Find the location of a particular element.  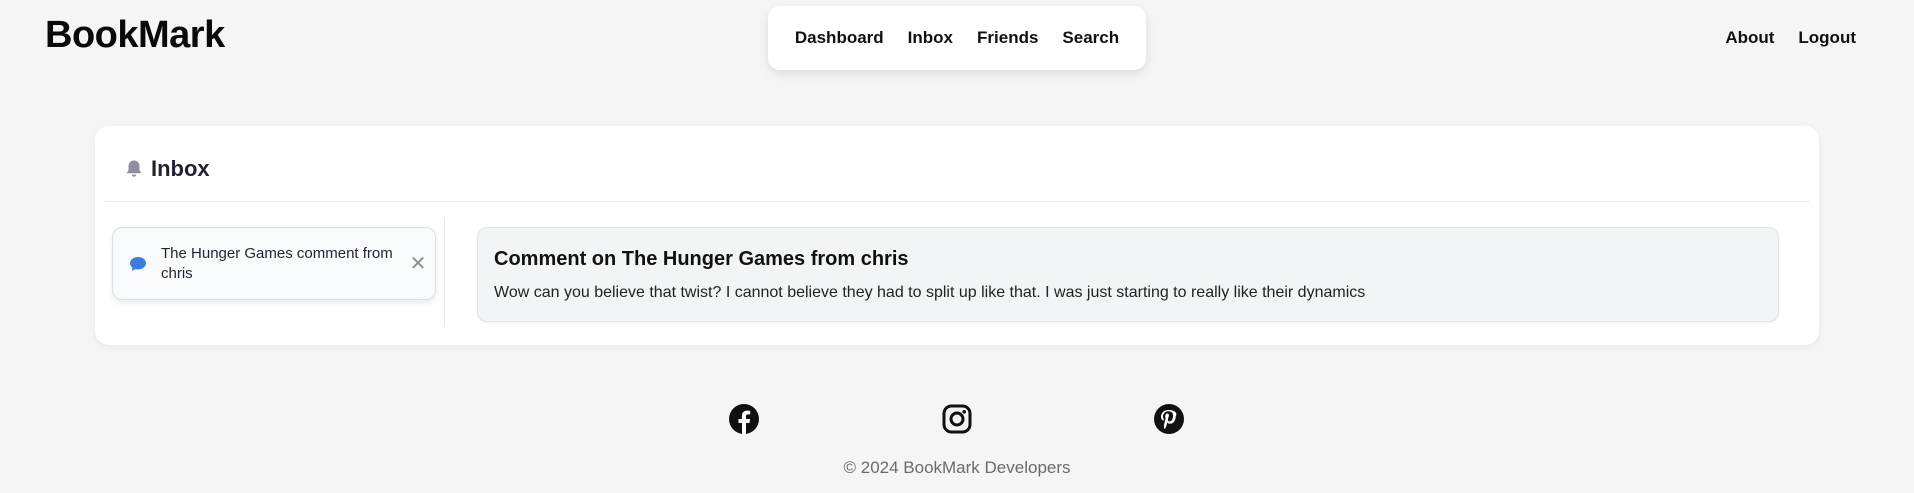

main-nav: Dashboard Inbox Friends Search is located at coordinates (957, 38).